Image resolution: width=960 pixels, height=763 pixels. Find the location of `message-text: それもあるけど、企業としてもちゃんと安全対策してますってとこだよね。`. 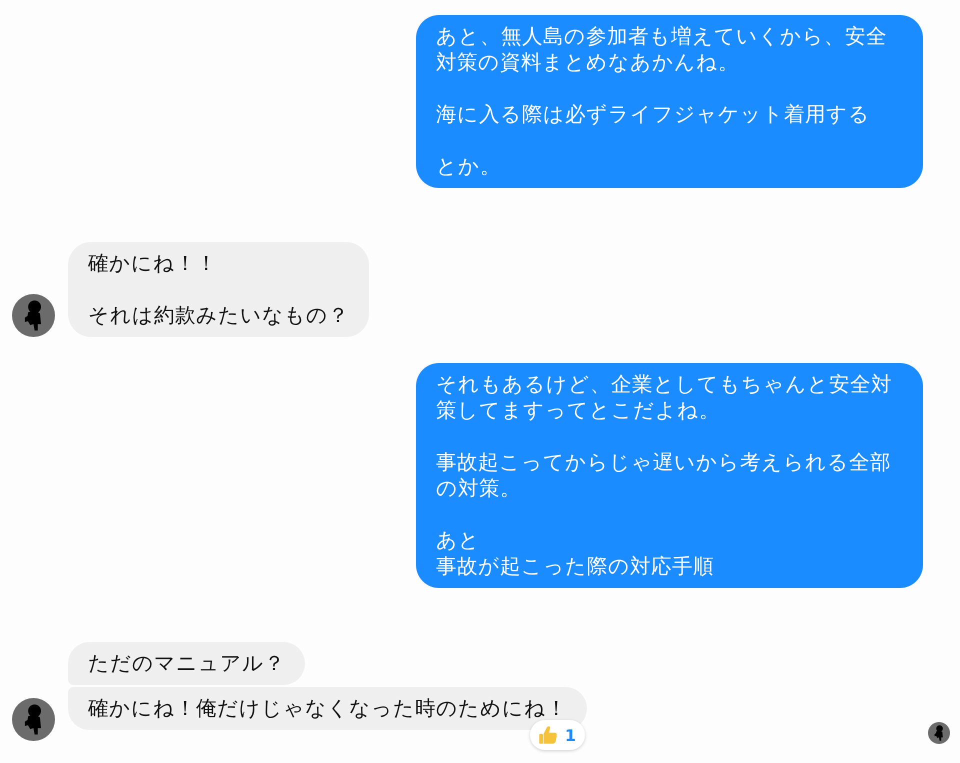

message-text: それもあるけど、企業としてもちゃんと安全対策してますってとこだよね。 is located at coordinates (664, 397).